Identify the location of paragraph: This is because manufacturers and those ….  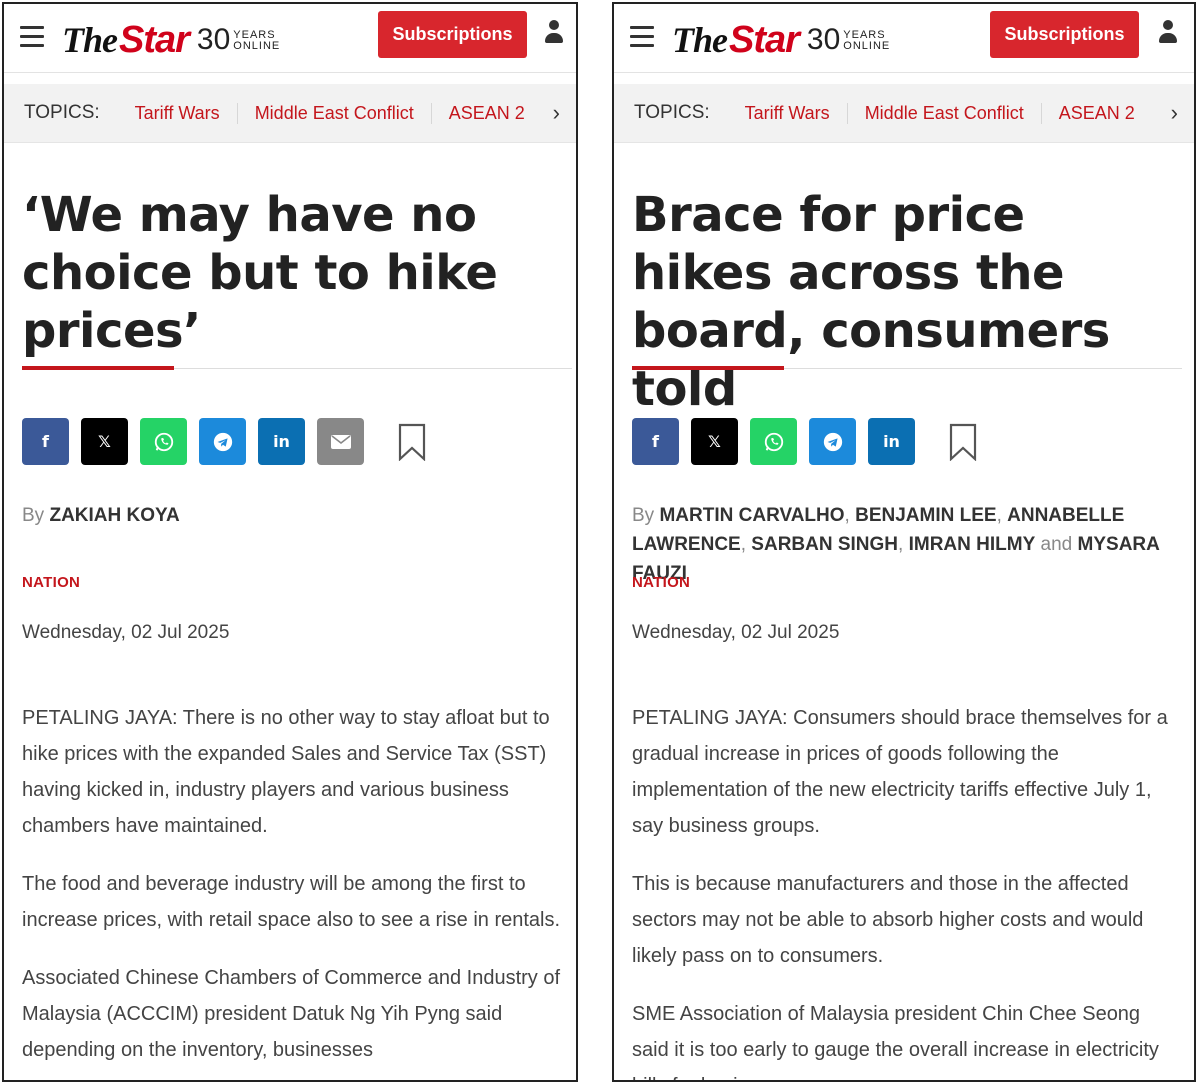
(888, 920).